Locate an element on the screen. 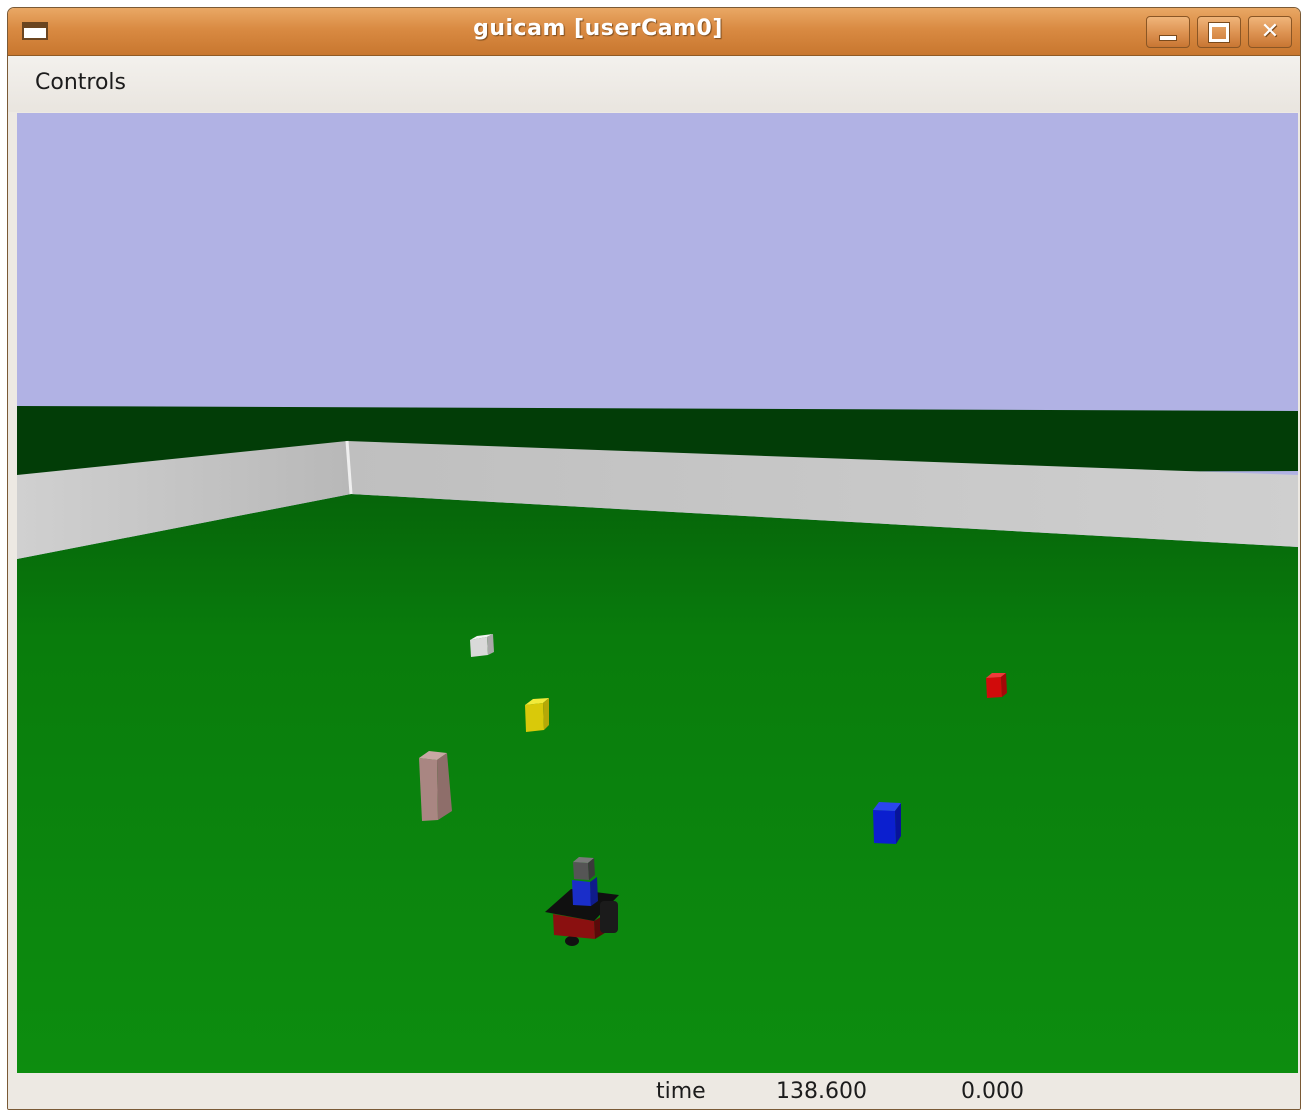  menu-bar: Controls is located at coordinates (654, 84).